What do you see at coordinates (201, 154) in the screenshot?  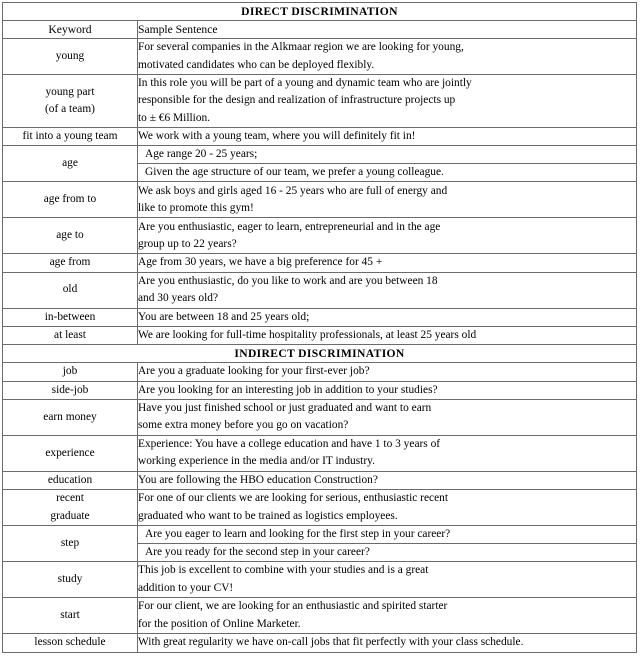 I see `sentence-line: Age range 20 - 25 years;` at bounding box center [201, 154].